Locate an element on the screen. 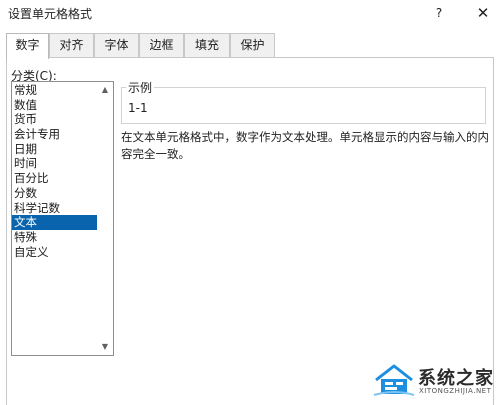 Image resolution: width=500 pixels, height=405 pixels. category-item-time: 时间 is located at coordinates (55, 163).